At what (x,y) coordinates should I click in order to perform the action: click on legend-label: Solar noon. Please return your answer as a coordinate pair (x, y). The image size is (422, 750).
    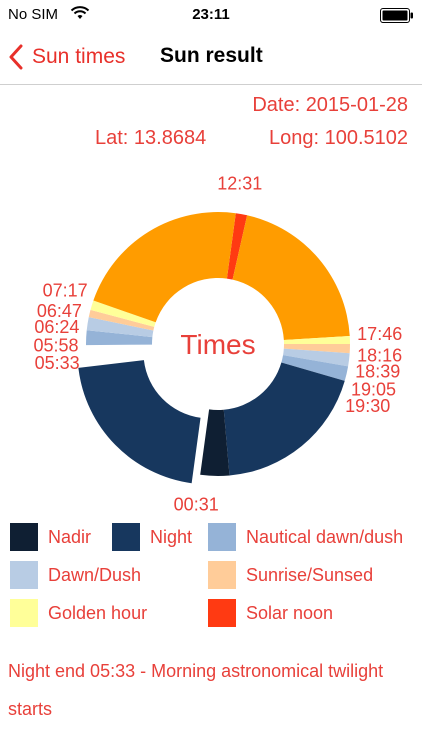
    Looking at the image, I should click on (290, 612).